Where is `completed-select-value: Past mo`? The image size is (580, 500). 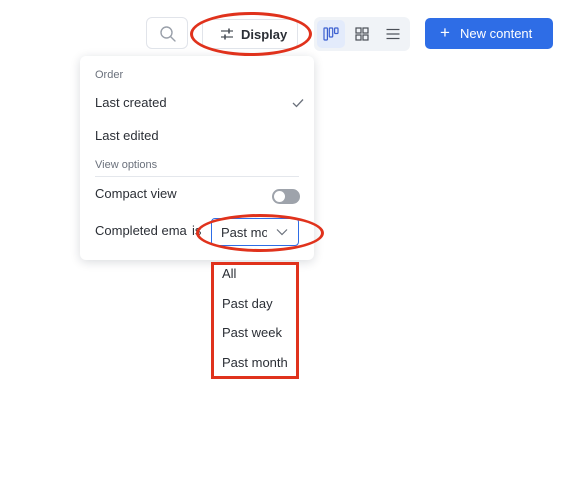
completed-select-value: Past mo is located at coordinates (244, 232).